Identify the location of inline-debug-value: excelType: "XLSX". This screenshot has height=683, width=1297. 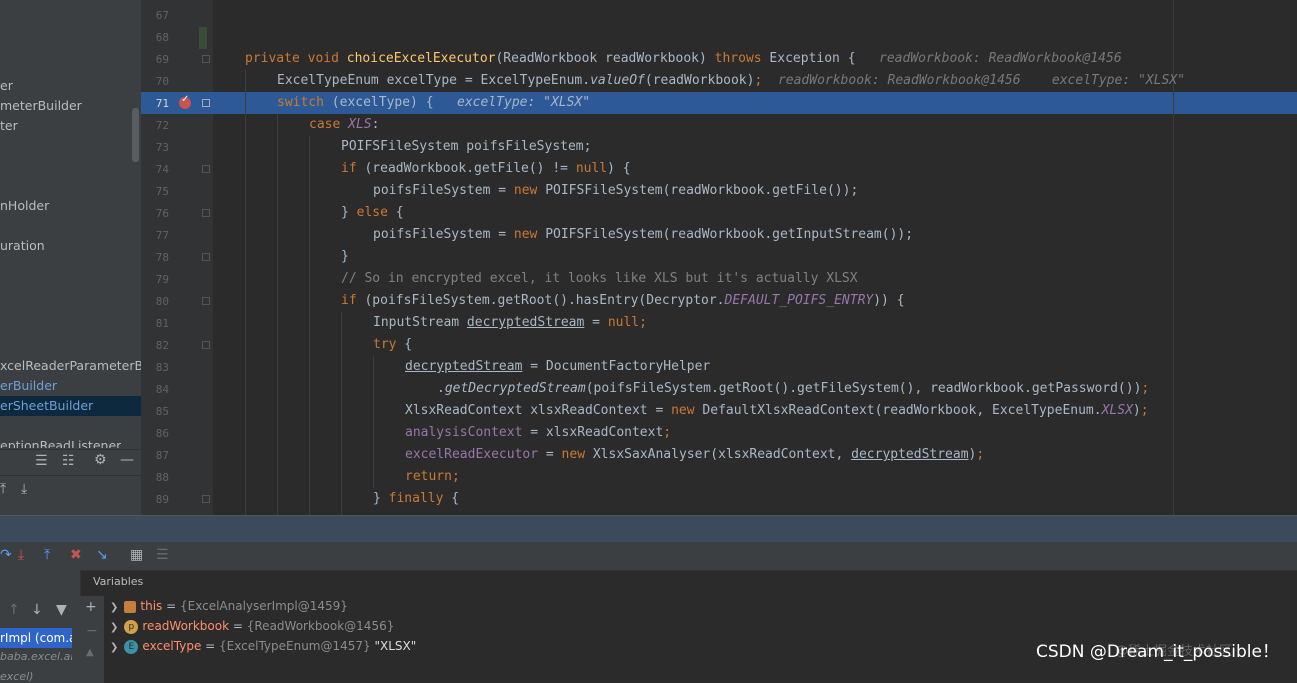
(524, 102).